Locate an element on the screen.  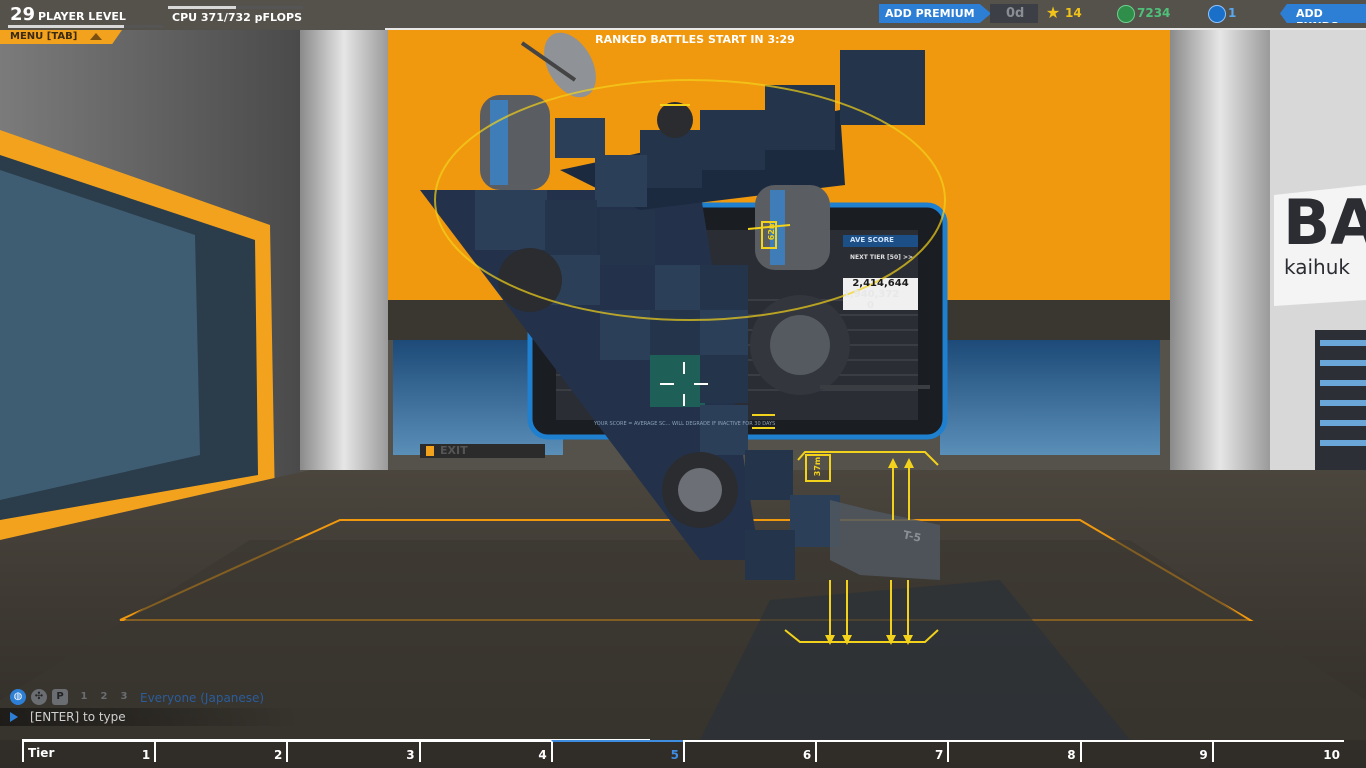
add-premium-label: ADD PREMIUM is located at coordinates (930, 13).